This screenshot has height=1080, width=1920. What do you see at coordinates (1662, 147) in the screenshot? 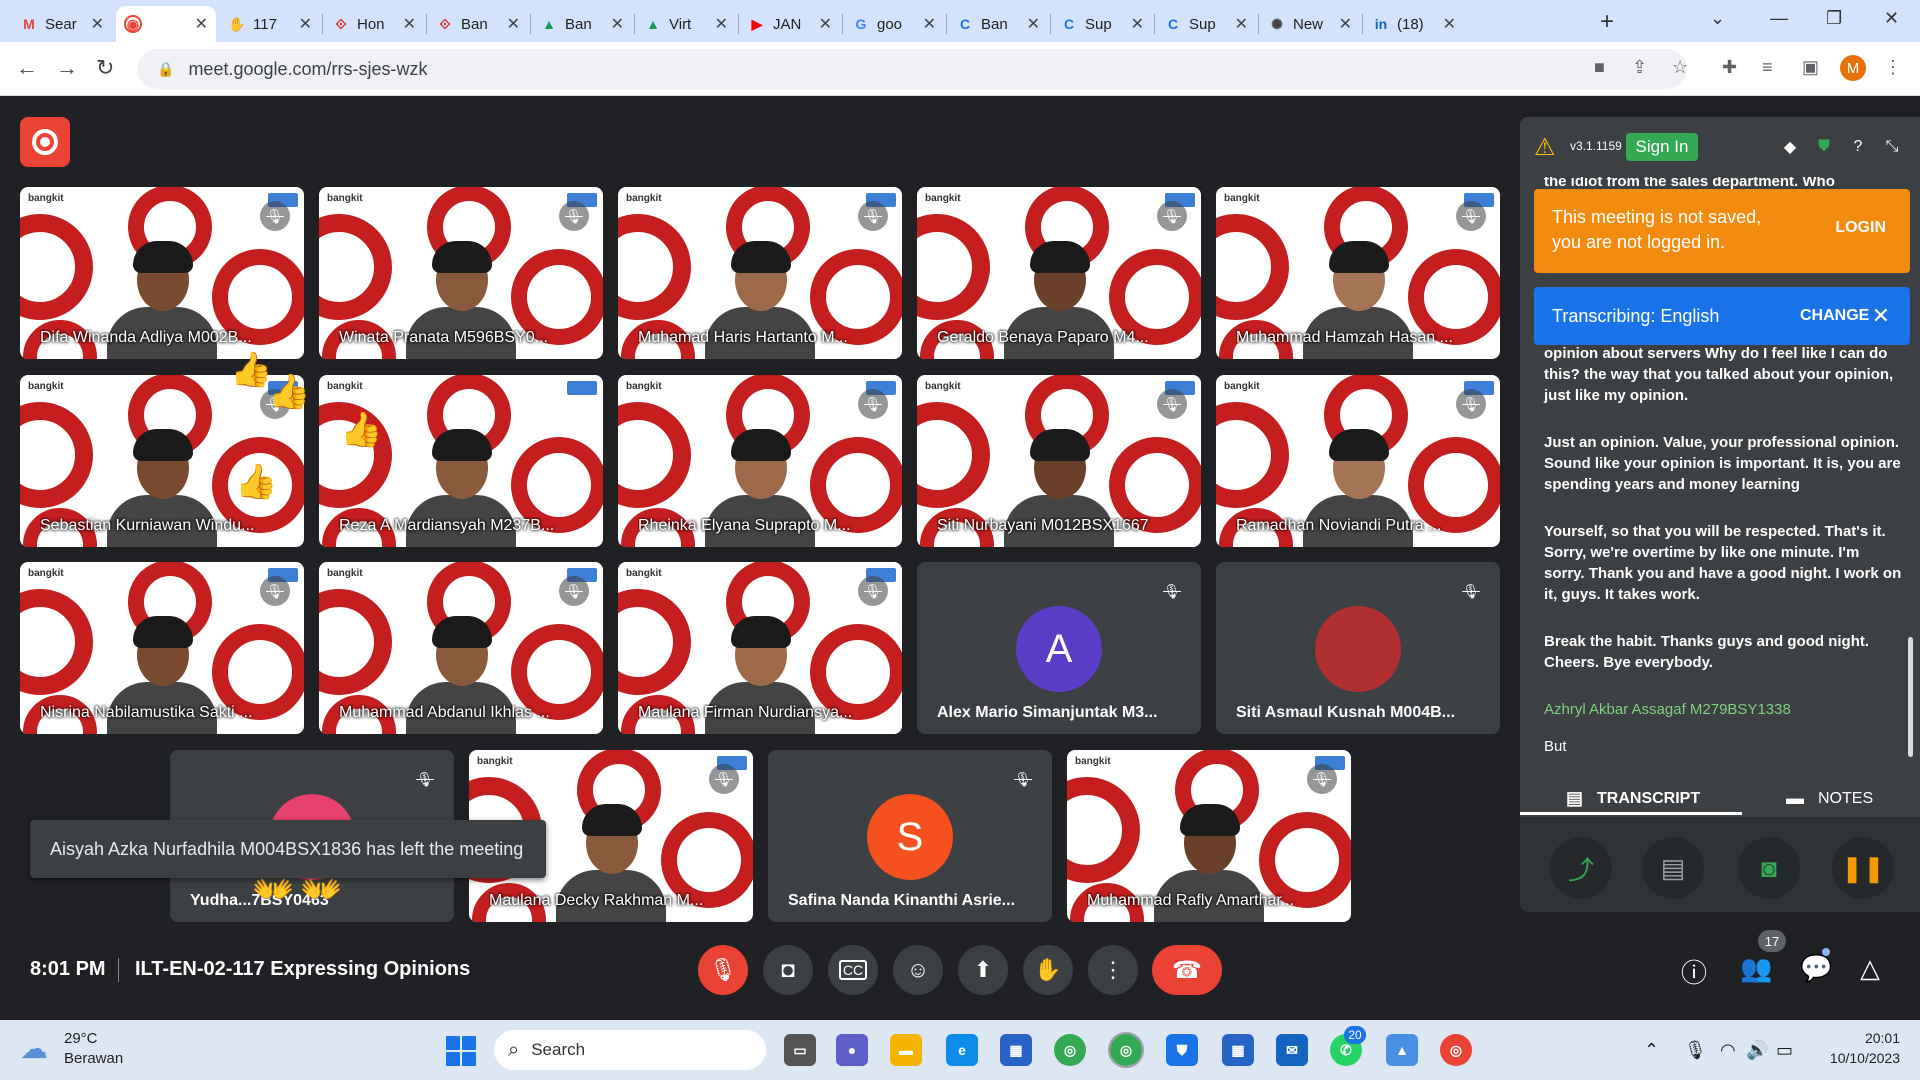
I see `sign-in-button: Sign In` at bounding box center [1662, 147].